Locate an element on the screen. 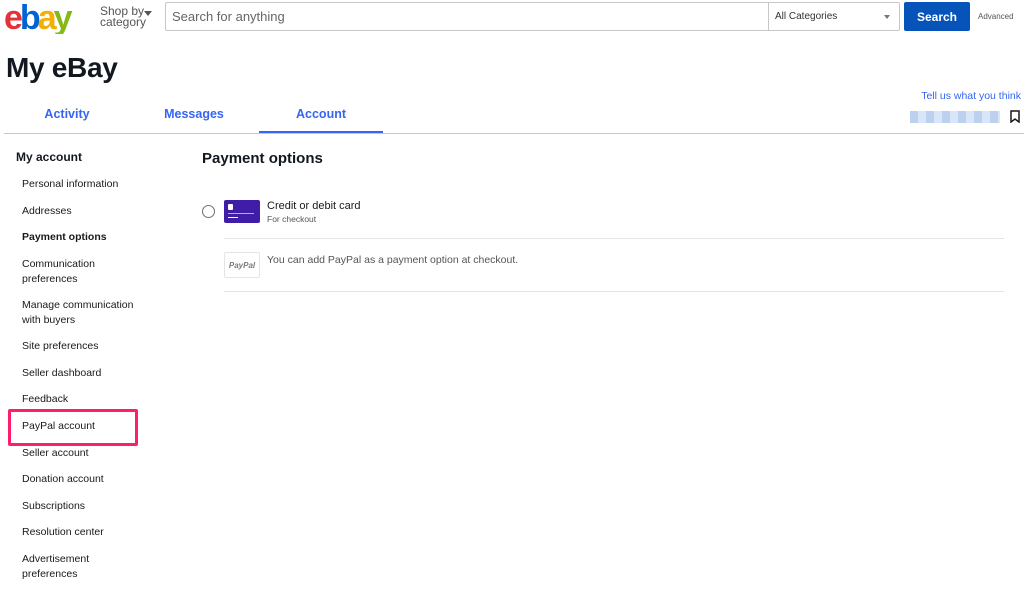  search-input is located at coordinates (467, 16).